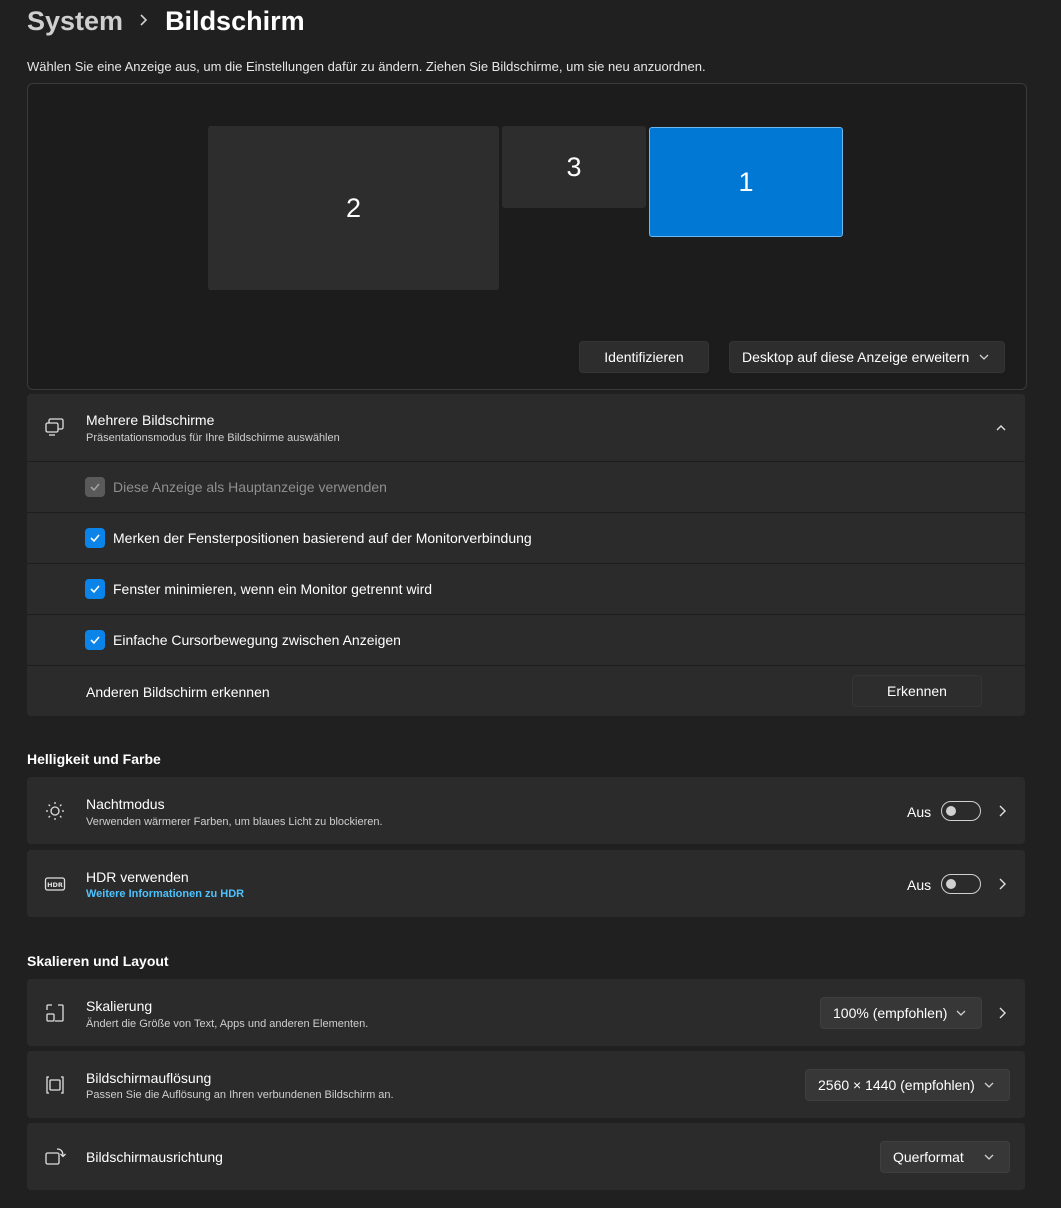  I want to click on detect-button: Erkennen, so click(917, 691).